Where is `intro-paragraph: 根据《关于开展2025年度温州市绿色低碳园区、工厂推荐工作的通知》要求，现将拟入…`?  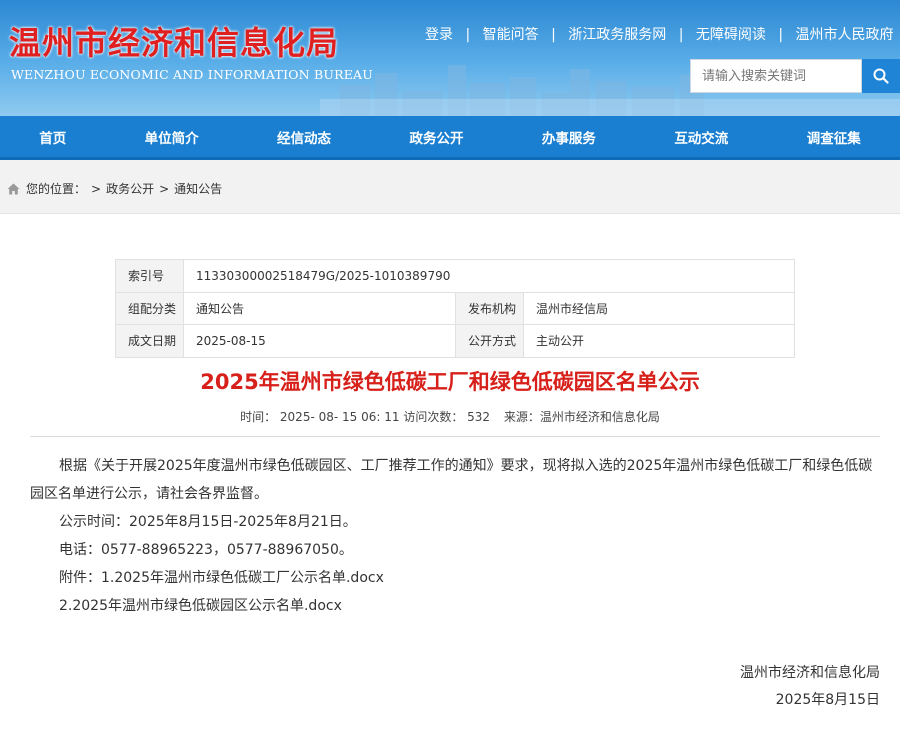
intro-paragraph: 根据《关于开展2025年度温州市绿色低碳园区、工厂推荐工作的通知》要求，现将拟入… is located at coordinates (451, 480).